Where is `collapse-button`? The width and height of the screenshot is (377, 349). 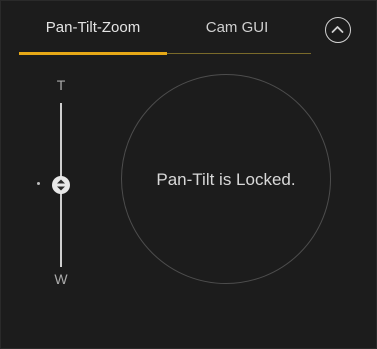
collapse-button is located at coordinates (338, 30).